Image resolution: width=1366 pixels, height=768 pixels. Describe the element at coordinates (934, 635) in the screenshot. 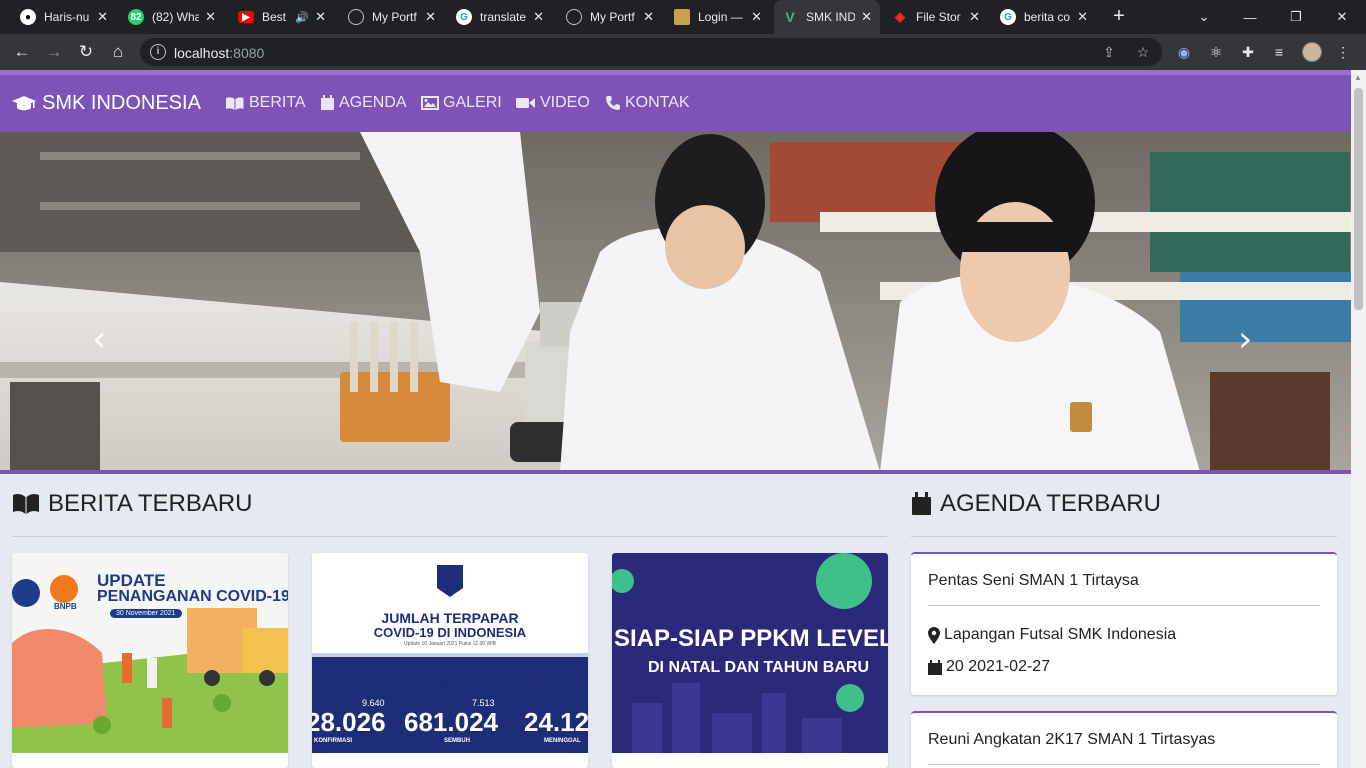

I see `map-marker-icon` at that location.